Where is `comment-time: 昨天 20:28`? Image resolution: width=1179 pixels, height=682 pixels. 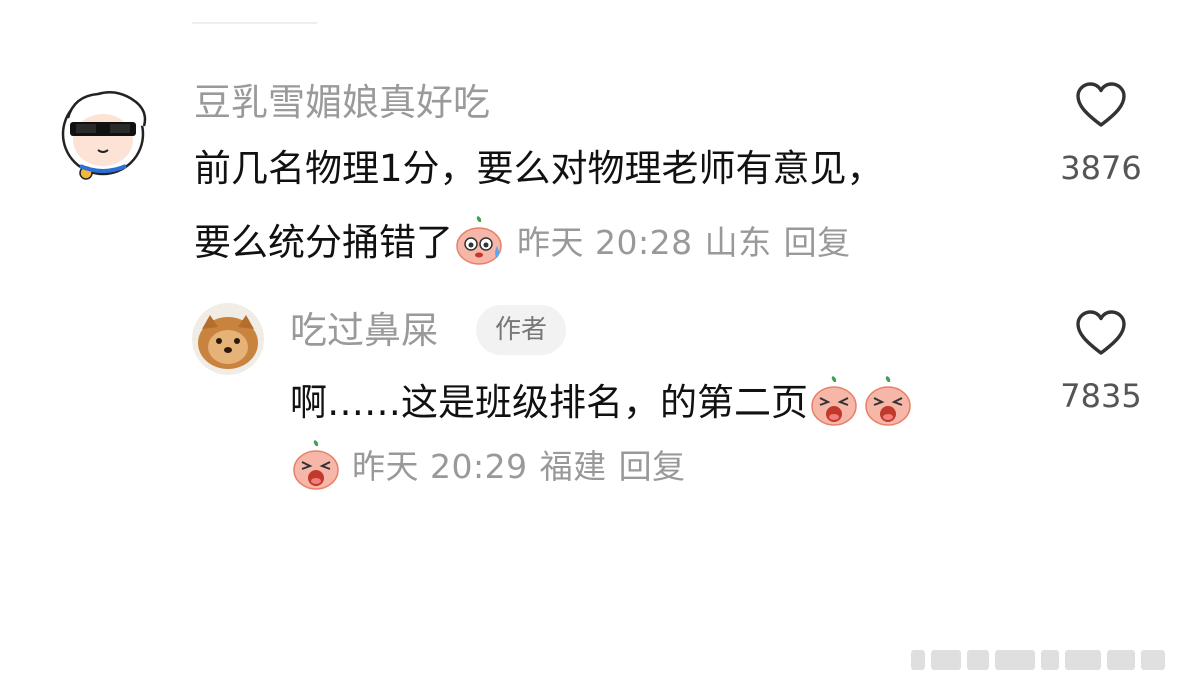 comment-time: 昨天 20:28 is located at coordinates (605, 242).